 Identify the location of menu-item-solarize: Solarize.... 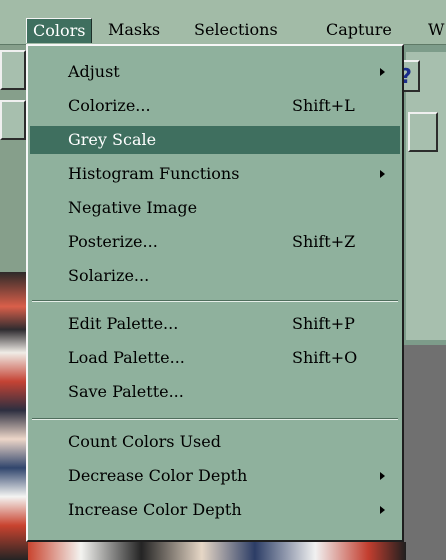
(215, 276).